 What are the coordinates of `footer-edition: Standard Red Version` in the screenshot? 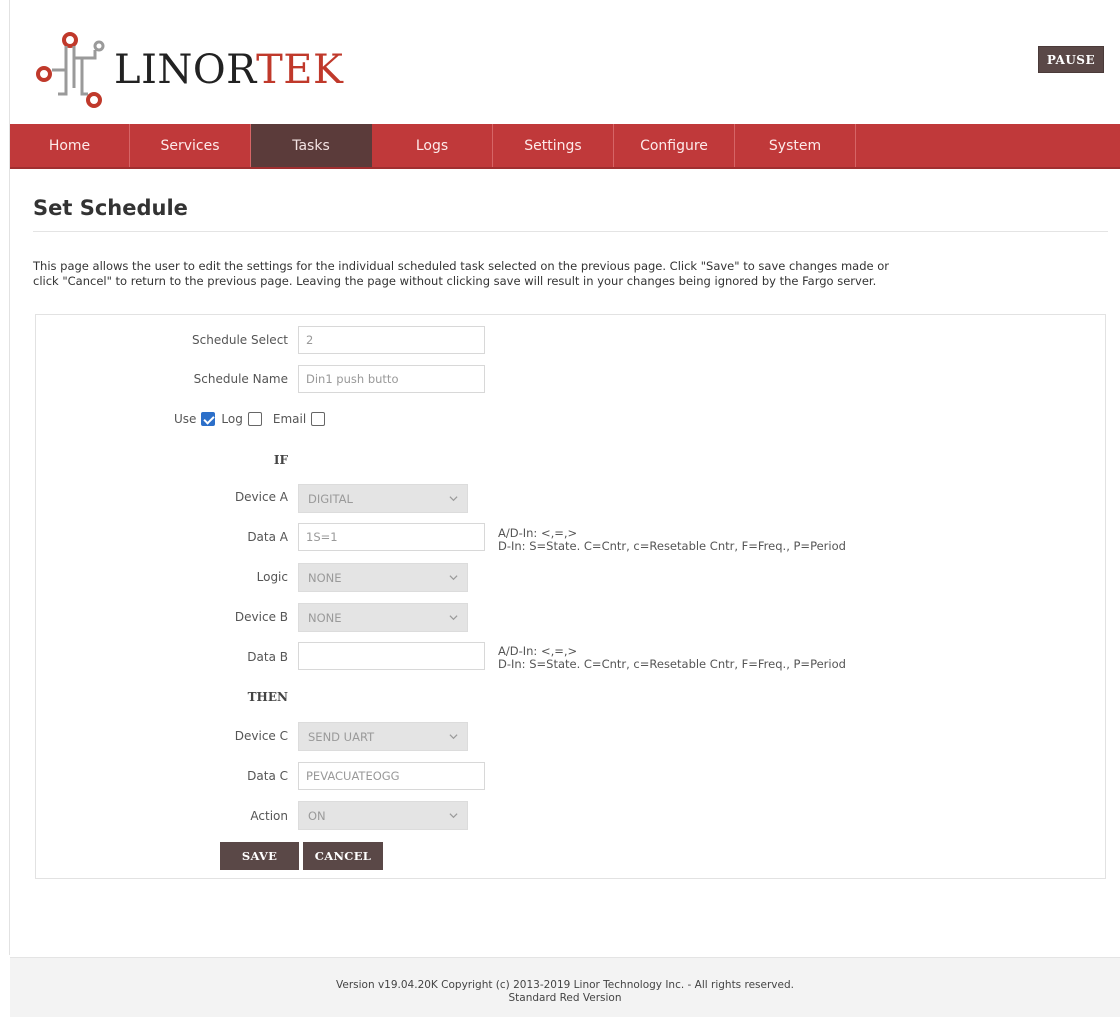 It's located at (565, 998).